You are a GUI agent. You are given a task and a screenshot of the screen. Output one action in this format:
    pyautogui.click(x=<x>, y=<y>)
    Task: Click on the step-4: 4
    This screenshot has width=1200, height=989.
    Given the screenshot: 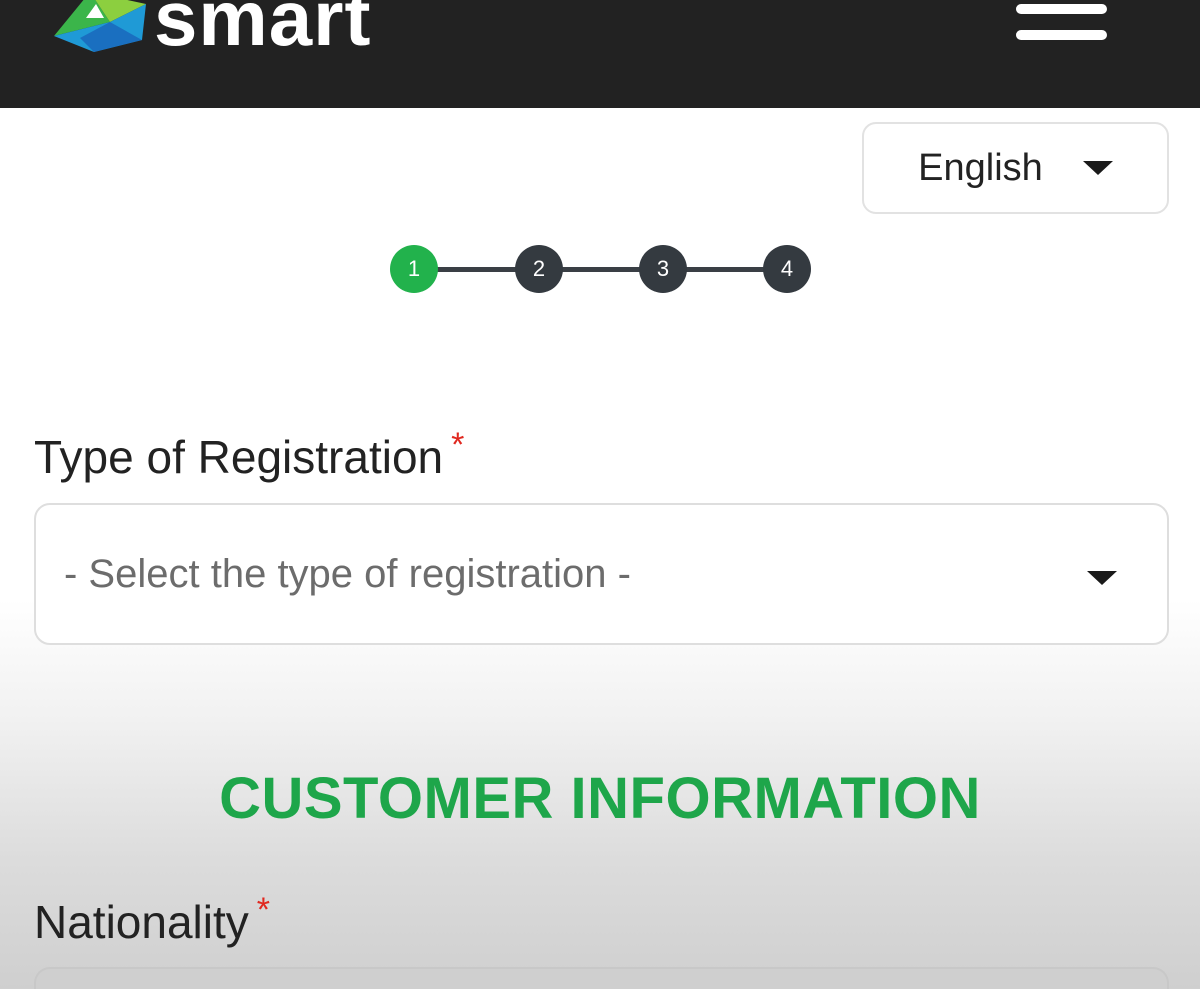 What is the action you would take?
    pyautogui.click(x=787, y=269)
    